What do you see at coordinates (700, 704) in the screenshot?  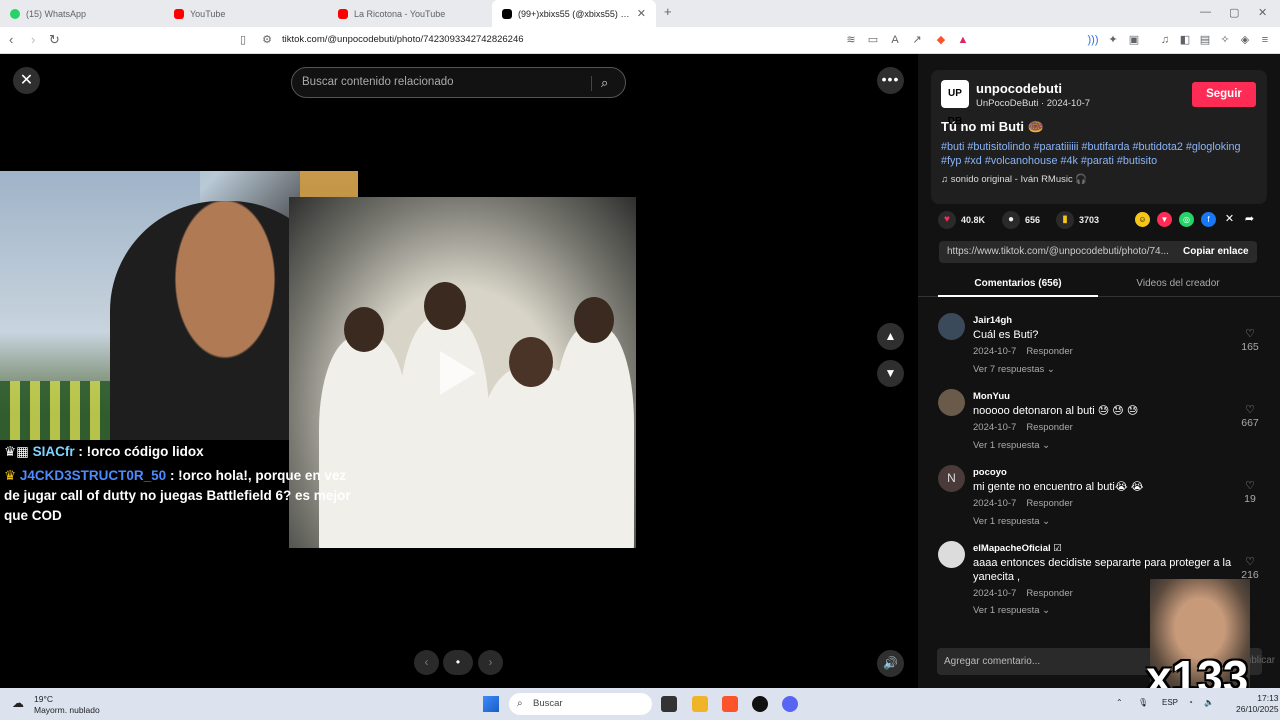 I see `file-explorer-icon` at bounding box center [700, 704].